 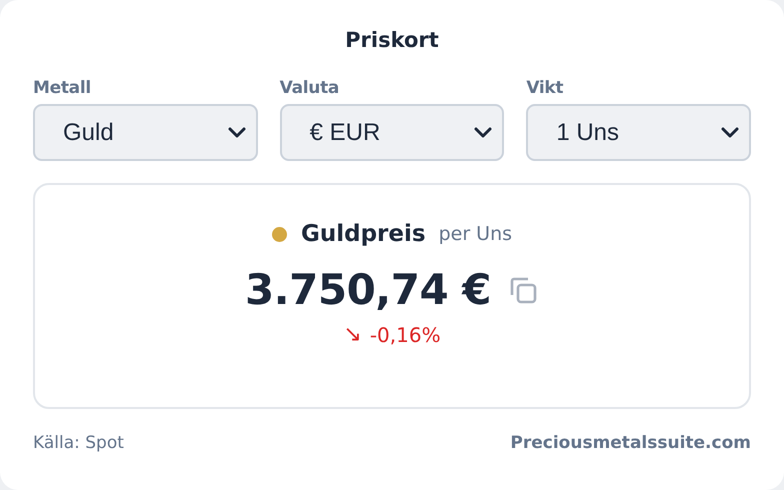 I want to click on dropdown: € EUR, so click(x=392, y=132).